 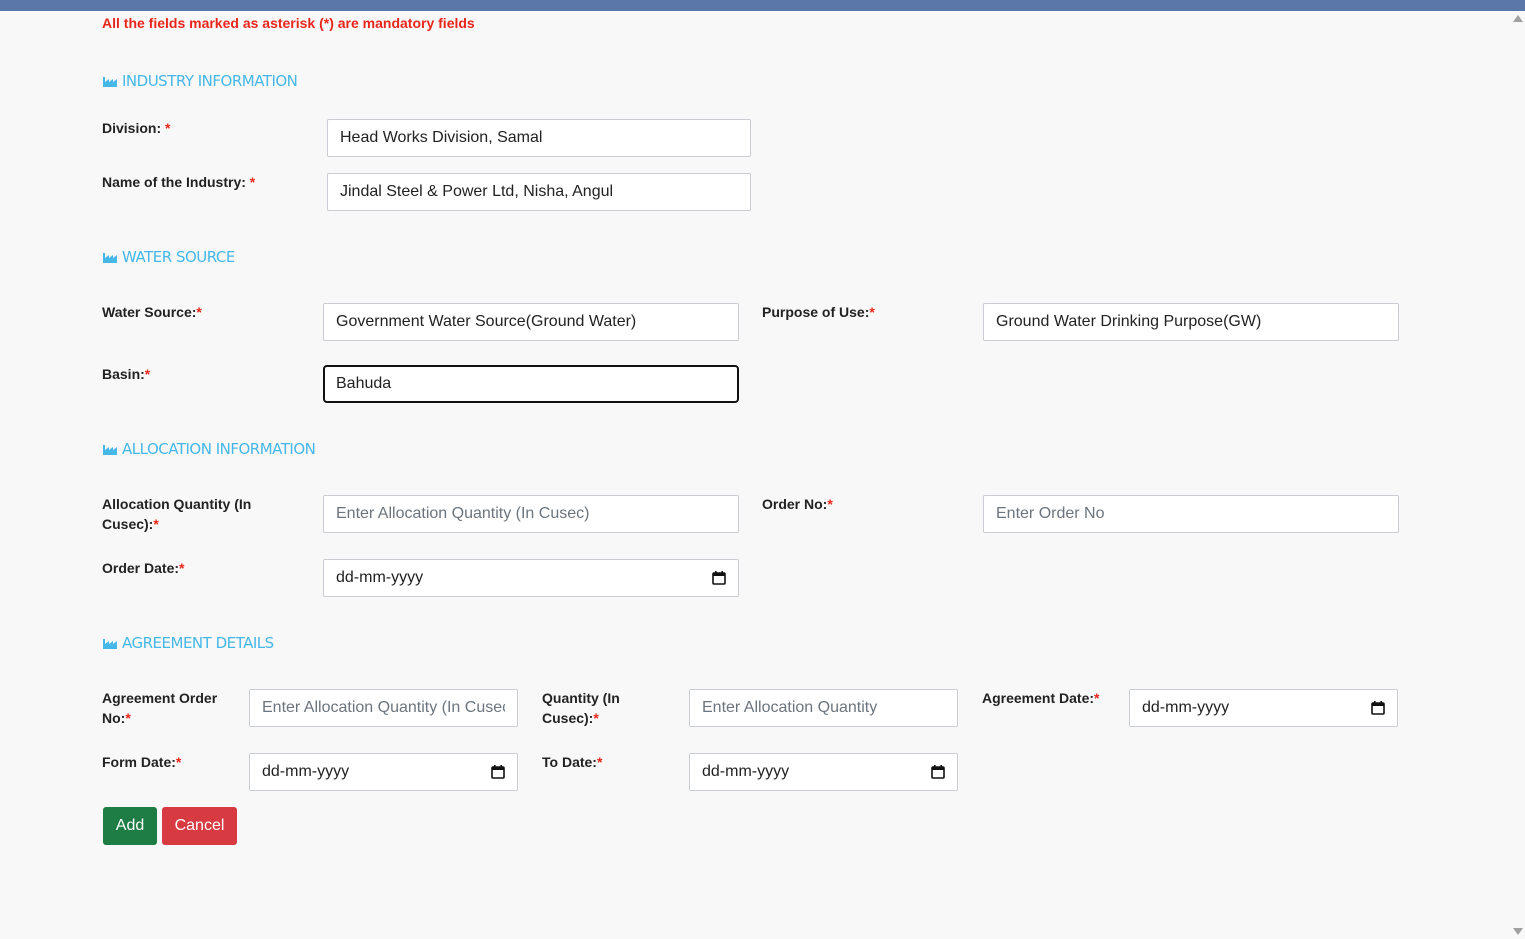 I want to click on from-date-label: Form Date:*, so click(x=142, y=762).